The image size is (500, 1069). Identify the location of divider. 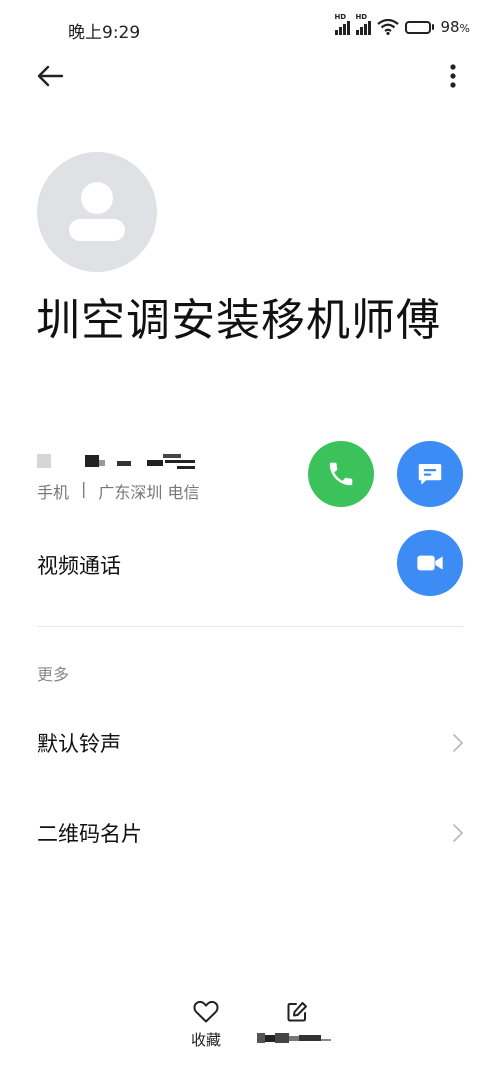
(250, 626).